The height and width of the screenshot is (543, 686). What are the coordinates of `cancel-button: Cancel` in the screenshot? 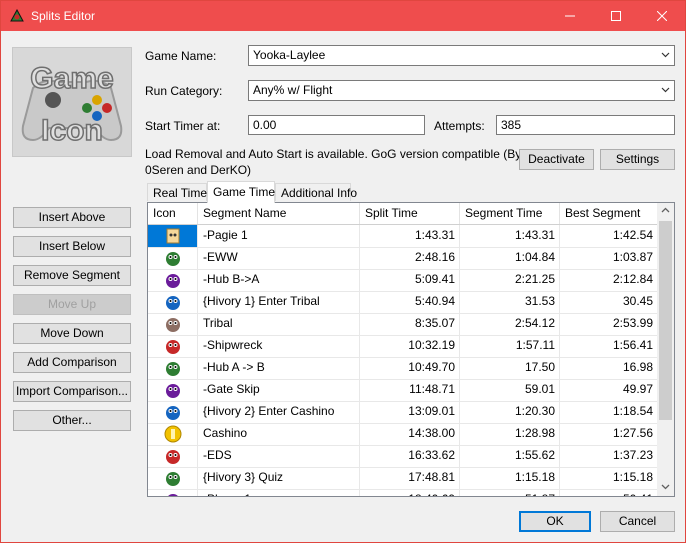 It's located at (637, 521).